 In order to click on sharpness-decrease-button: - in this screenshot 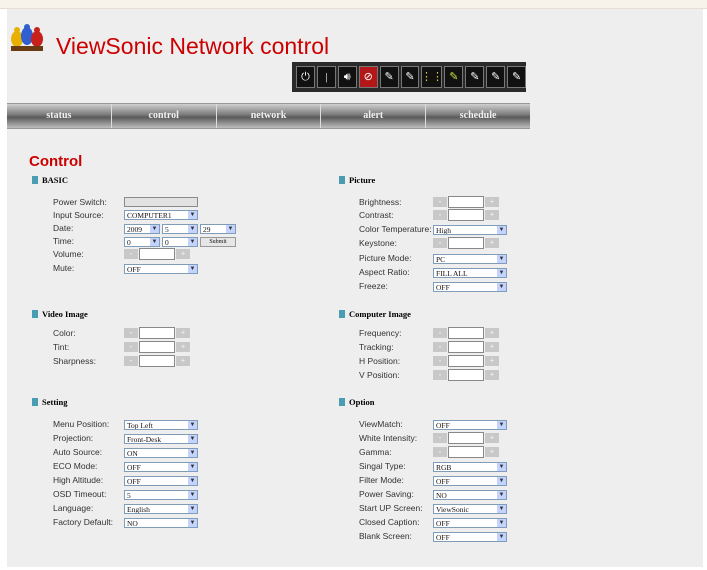, I will do `click(131, 361)`.